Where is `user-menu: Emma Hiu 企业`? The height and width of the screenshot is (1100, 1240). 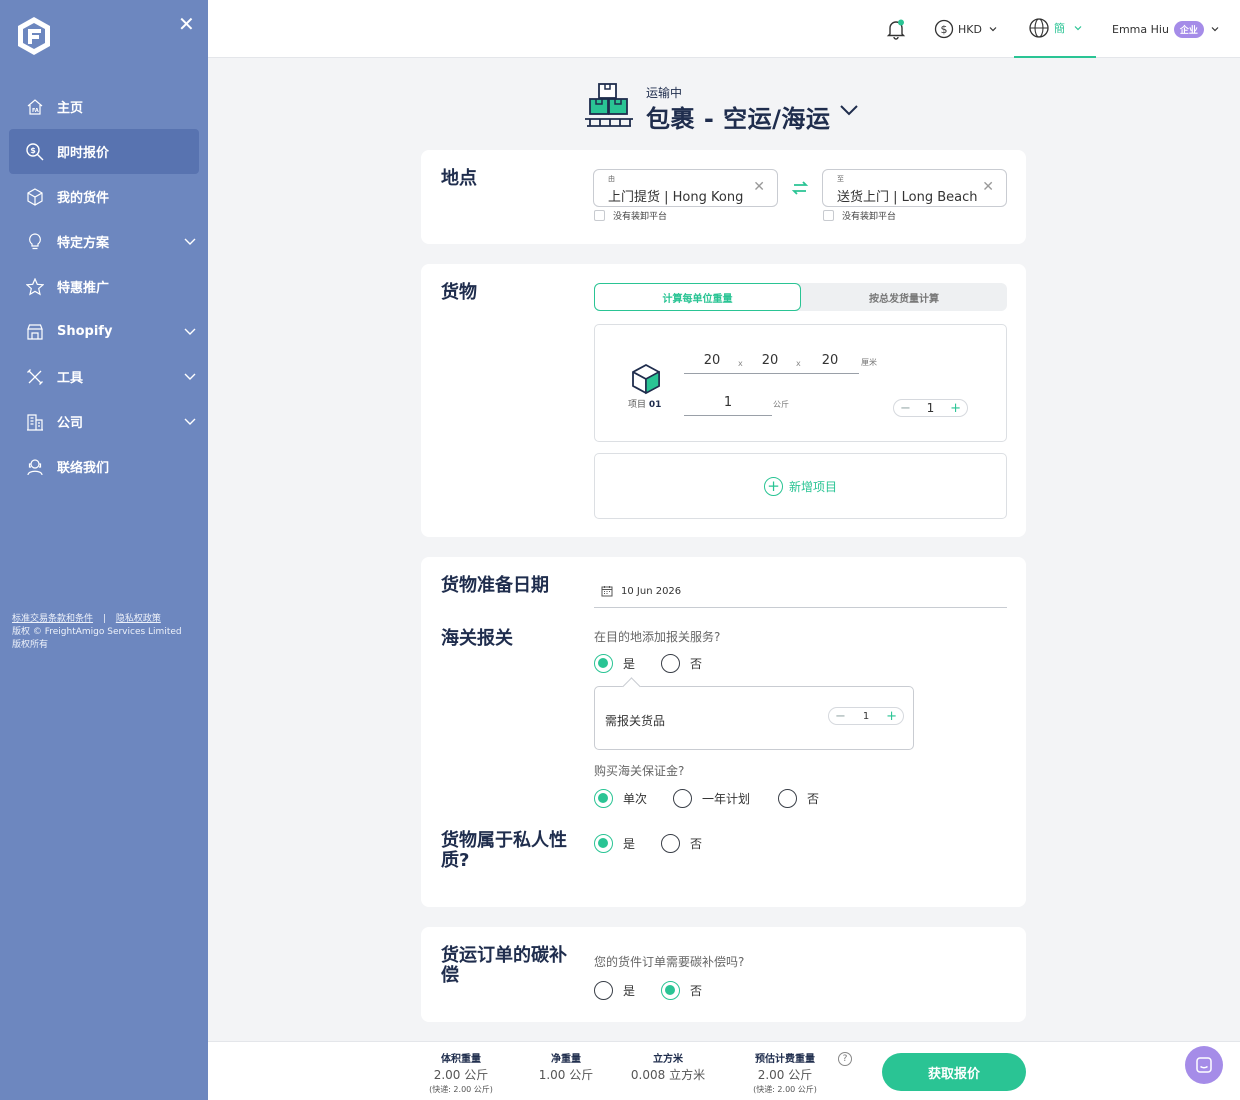
user-menu: Emma Hiu 企业 is located at coordinates (1166, 29).